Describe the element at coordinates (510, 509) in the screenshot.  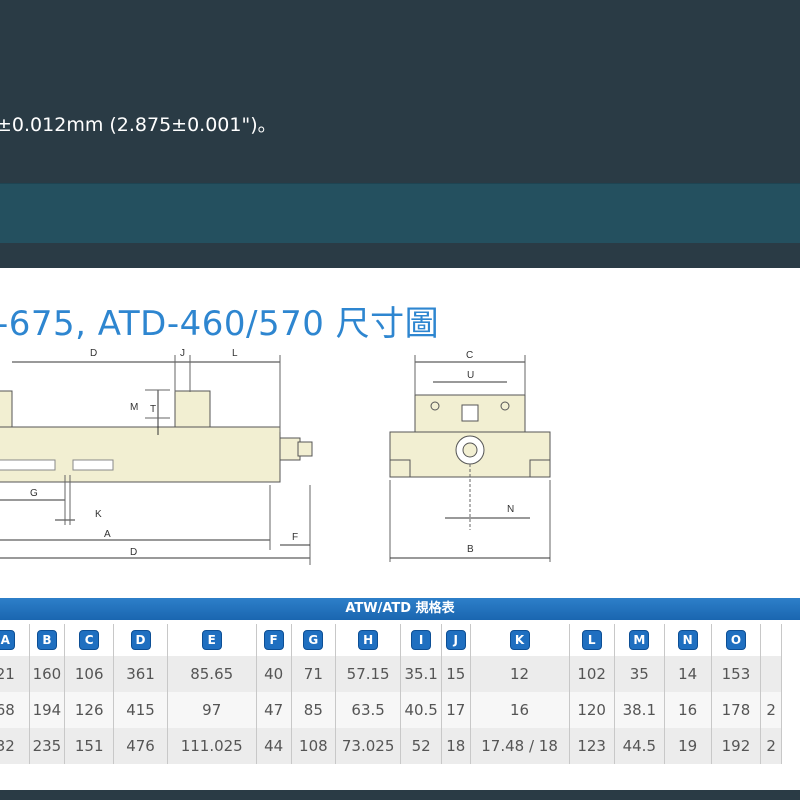
I see `dim-label-n: N` at that location.